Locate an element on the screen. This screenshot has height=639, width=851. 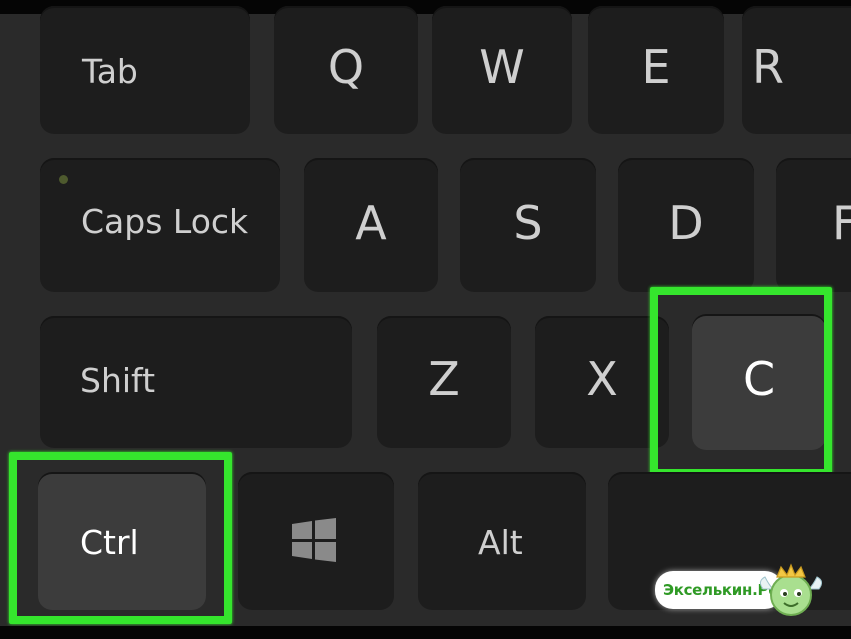
key-s: S is located at coordinates (528, 225).